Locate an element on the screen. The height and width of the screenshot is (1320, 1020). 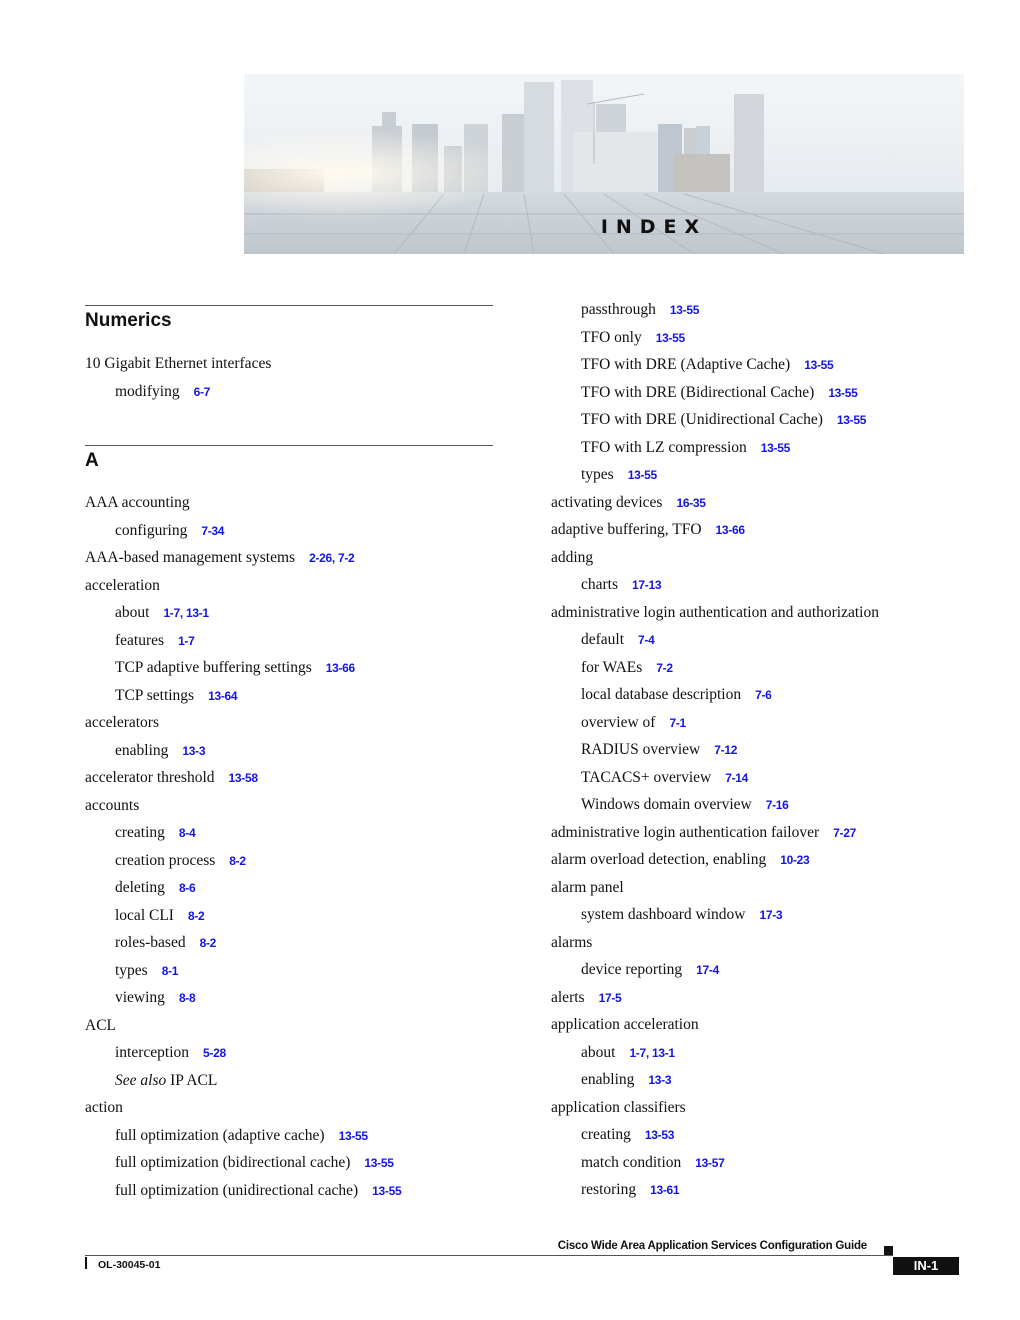
index-entry: accounts is located at coordinates (112, 806).